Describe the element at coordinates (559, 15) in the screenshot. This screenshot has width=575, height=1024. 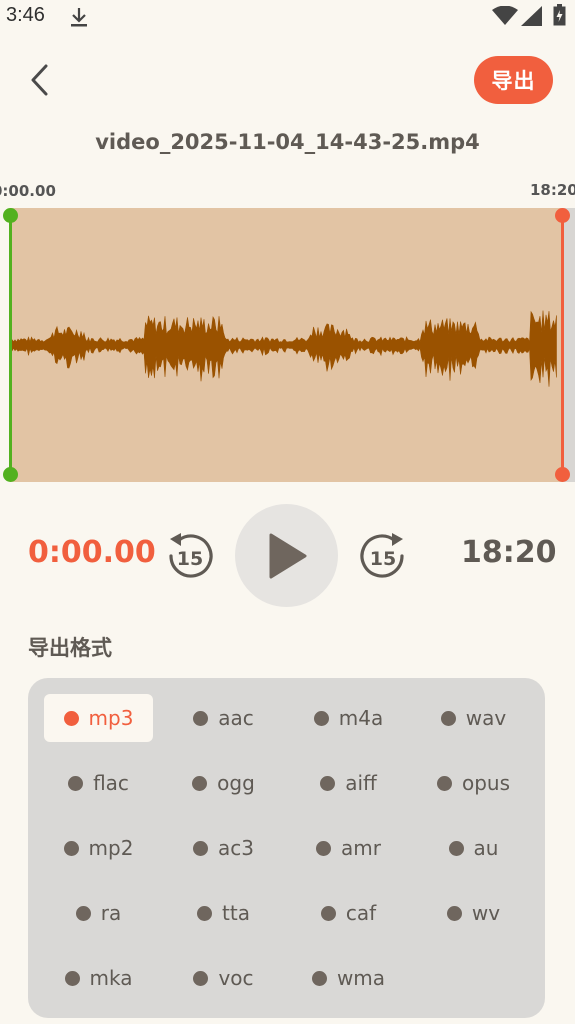
I see `battery-icon` at that location.